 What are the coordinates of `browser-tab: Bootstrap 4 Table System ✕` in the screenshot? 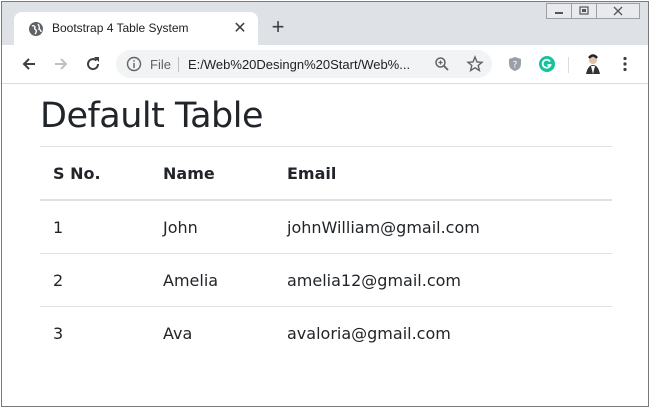 It's located at (136, 28).